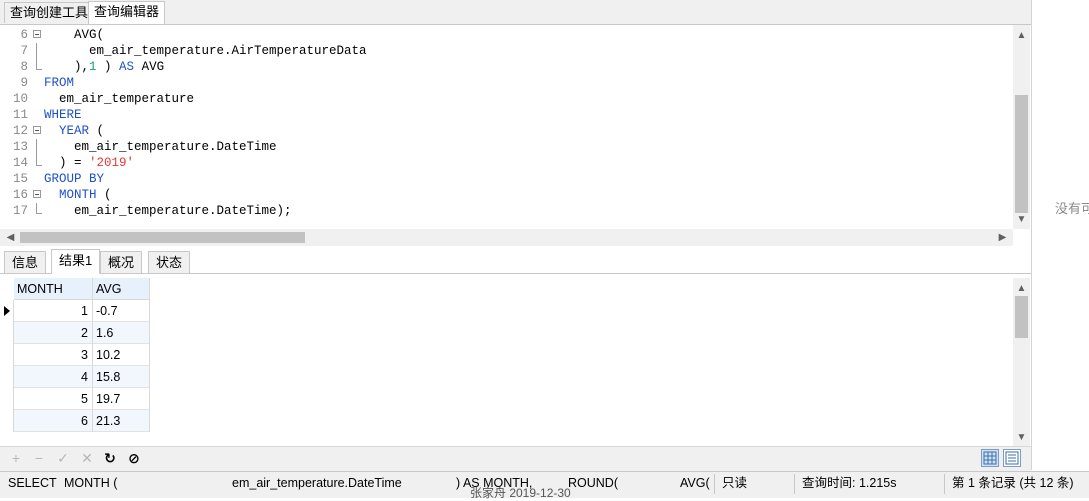 The image size is (1089, 501). Describe the element at coordinates (110, 458) in the screenshot. I see `refresh-icon: ↻` at that location.